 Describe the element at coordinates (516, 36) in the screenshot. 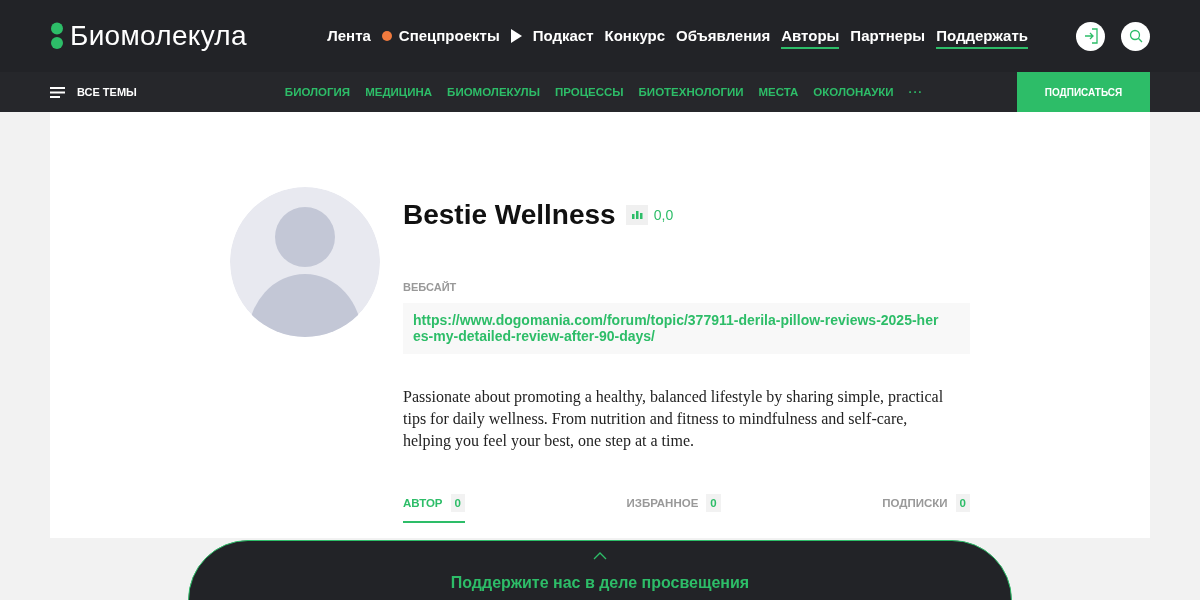

I see `play-icon` at that location.